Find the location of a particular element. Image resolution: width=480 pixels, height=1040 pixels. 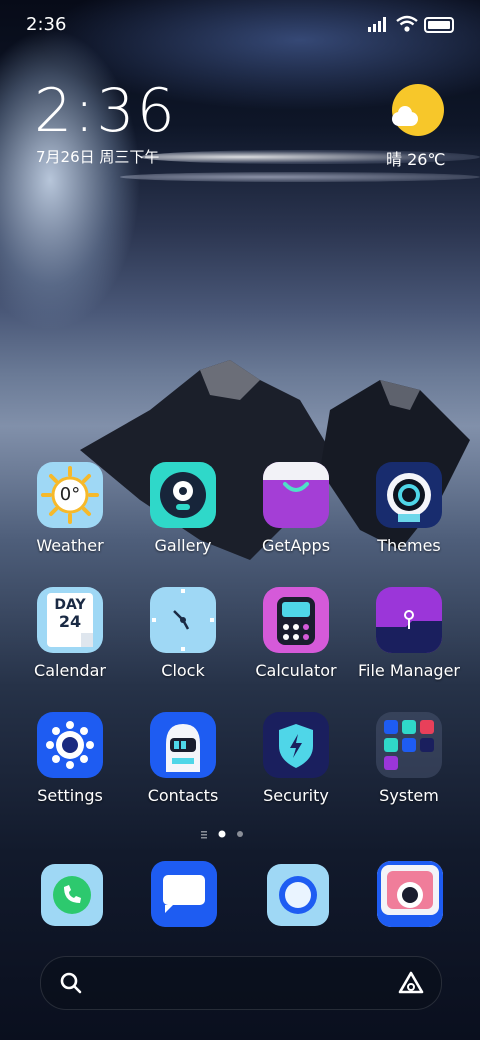

app-label: Clock is located at coordinates (183, 670).